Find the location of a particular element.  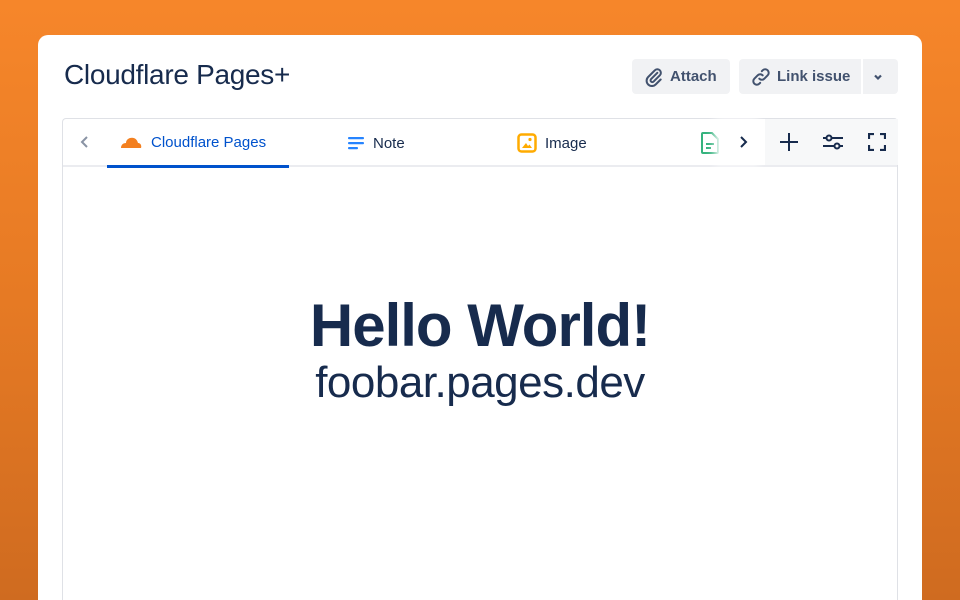

tab-note: Note is located at coordinates (376, 143).